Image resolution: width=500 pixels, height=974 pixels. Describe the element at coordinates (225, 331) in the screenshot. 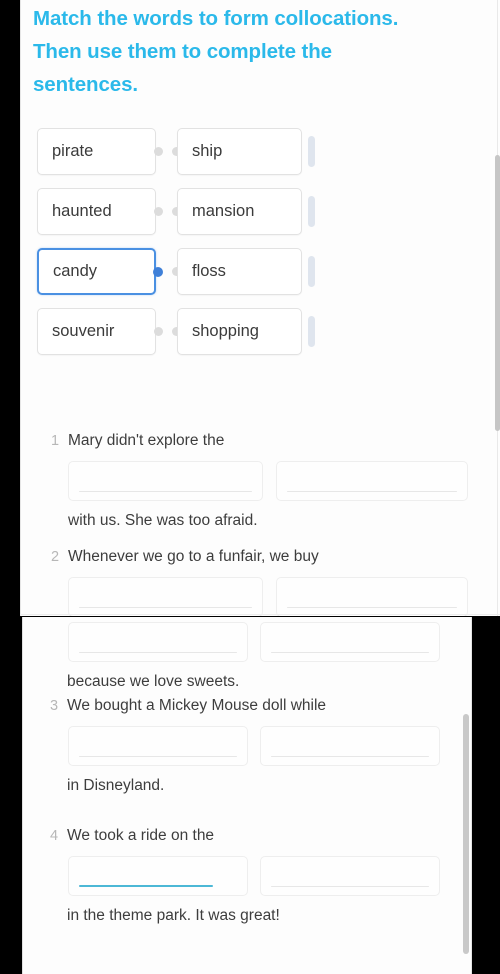

I see `match-right-label-4: shopping` at that location.